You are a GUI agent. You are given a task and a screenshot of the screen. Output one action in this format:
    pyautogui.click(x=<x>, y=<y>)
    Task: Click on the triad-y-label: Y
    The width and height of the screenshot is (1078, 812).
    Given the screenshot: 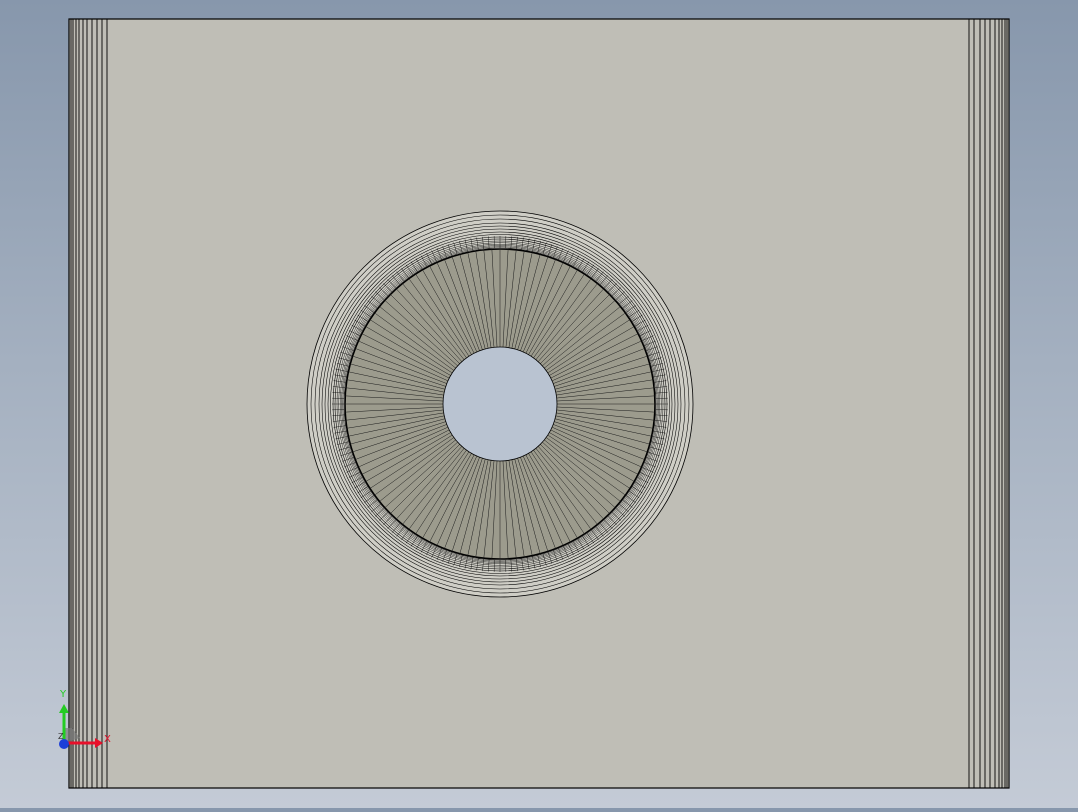 What is the action you would take?
    pyautogui.click(x=63, y=695)
    